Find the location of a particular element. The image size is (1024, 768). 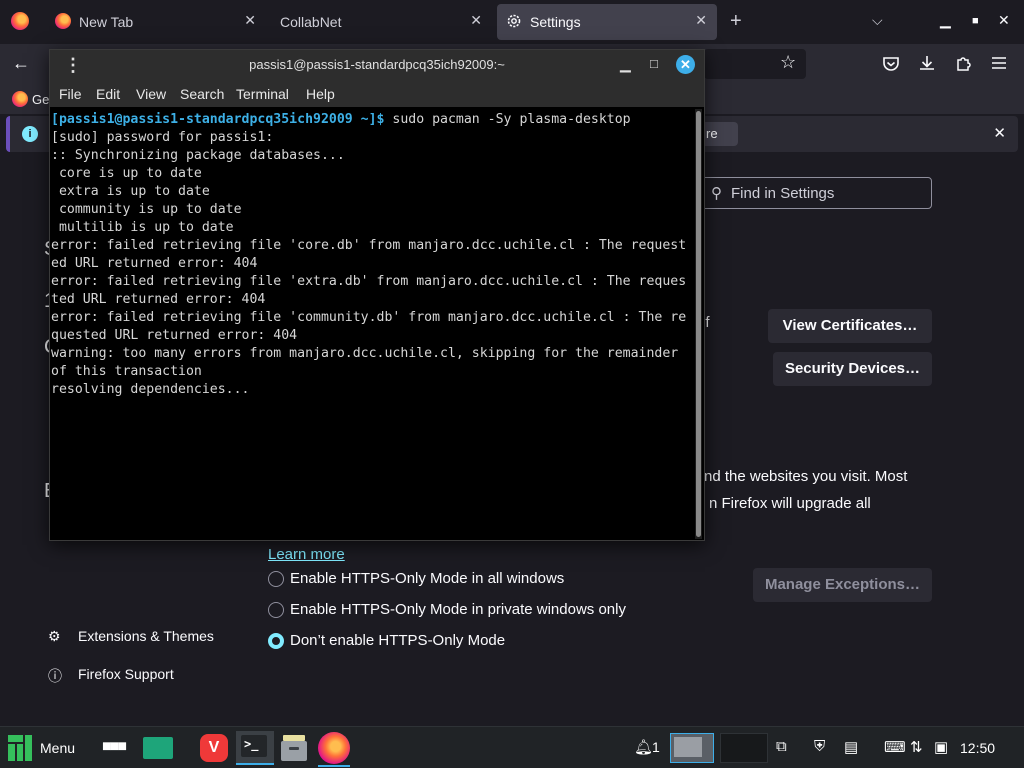

show-desktop-icon is located at coordinates (158, 748).